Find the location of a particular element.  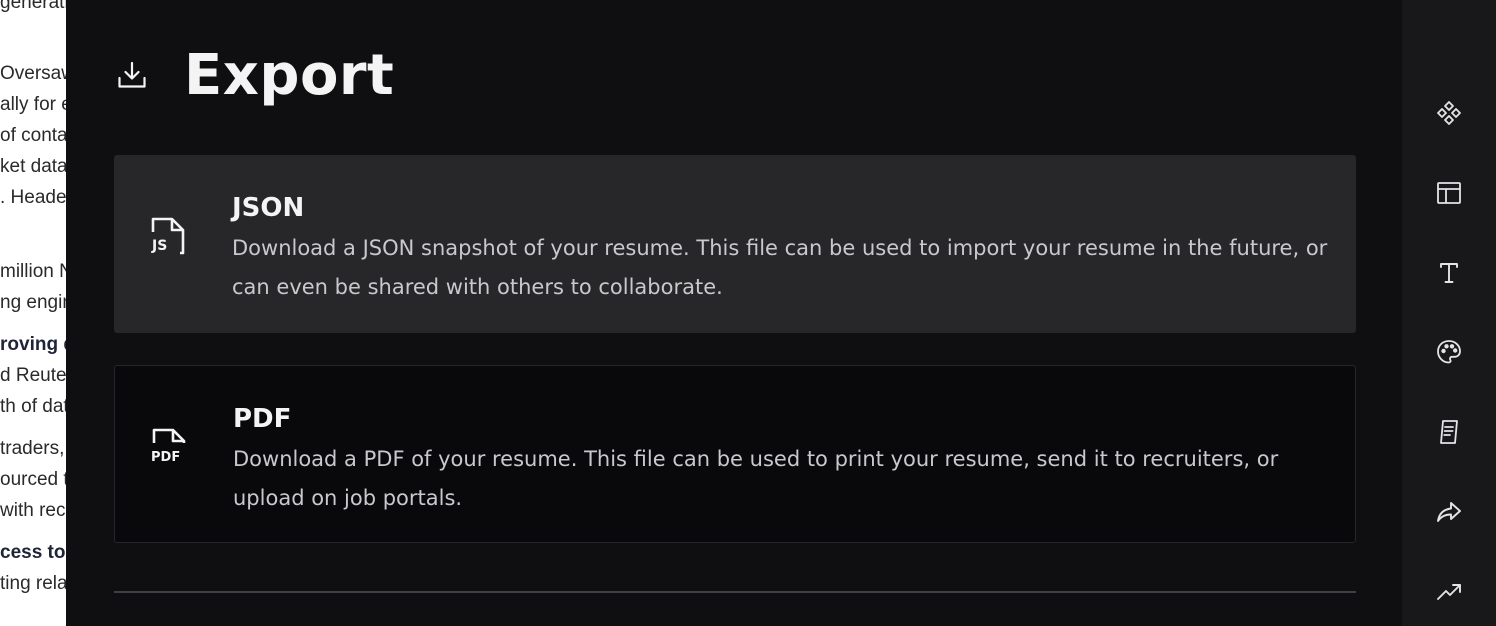

resume-text-line: ourced t is located at coordinates (33, 479).